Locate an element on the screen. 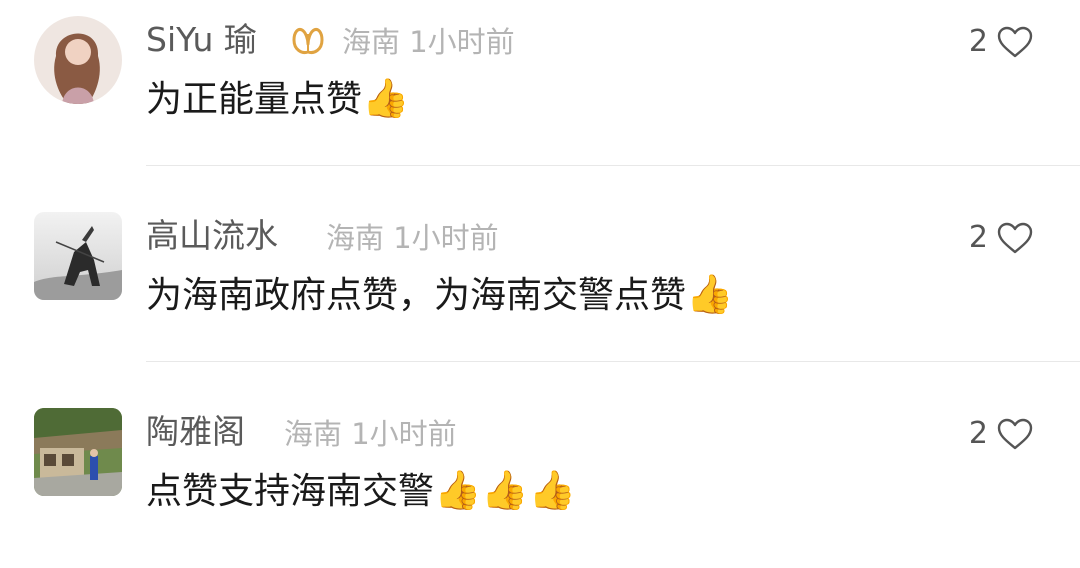 The height and width of the screenshot is (568, 1080). comment-body: 为海南政府点赞，为海南交警点赞 is located at coordinates (416, 295).